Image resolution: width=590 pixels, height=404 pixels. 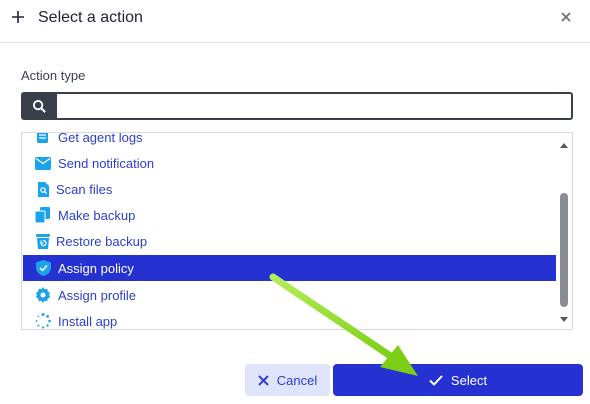 I want to click on select-button-label: Select, so click(x=469, y=380).